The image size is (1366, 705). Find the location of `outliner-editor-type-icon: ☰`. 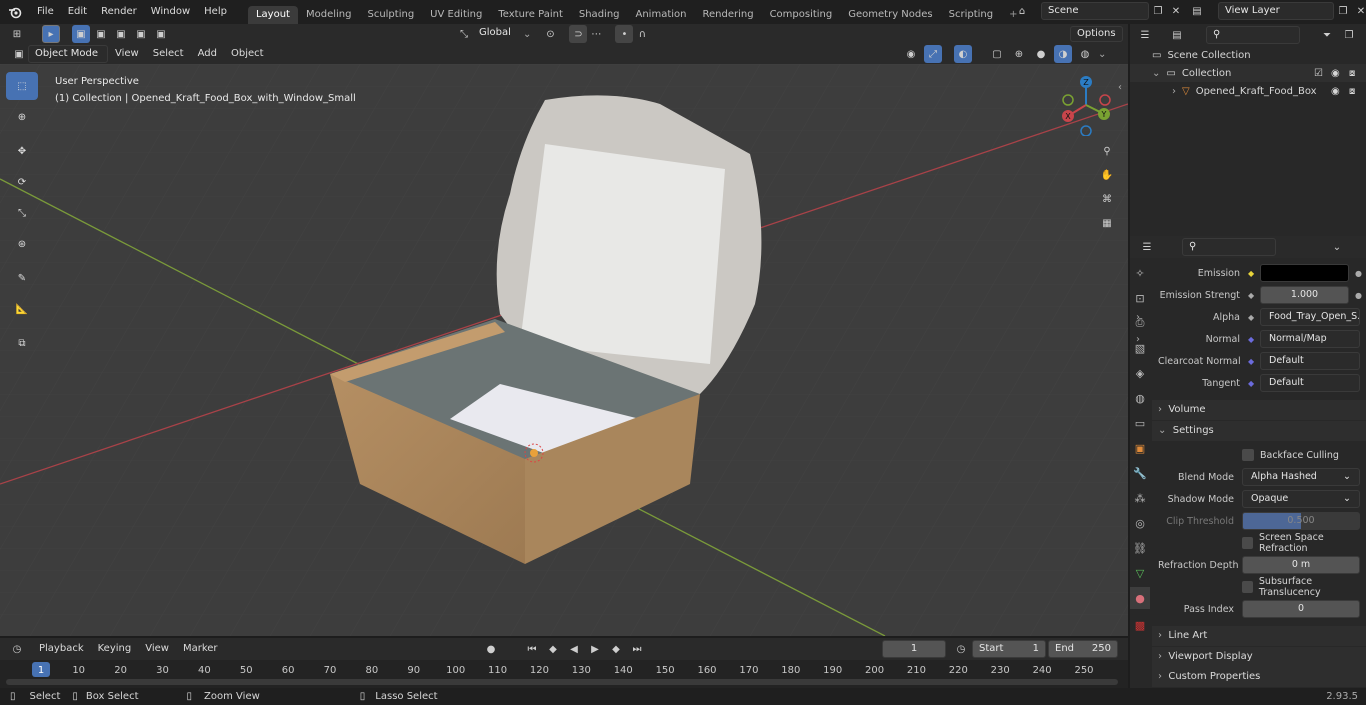

outliner-editor-type-icon: ☰ is located at coordinates (1145, 35).